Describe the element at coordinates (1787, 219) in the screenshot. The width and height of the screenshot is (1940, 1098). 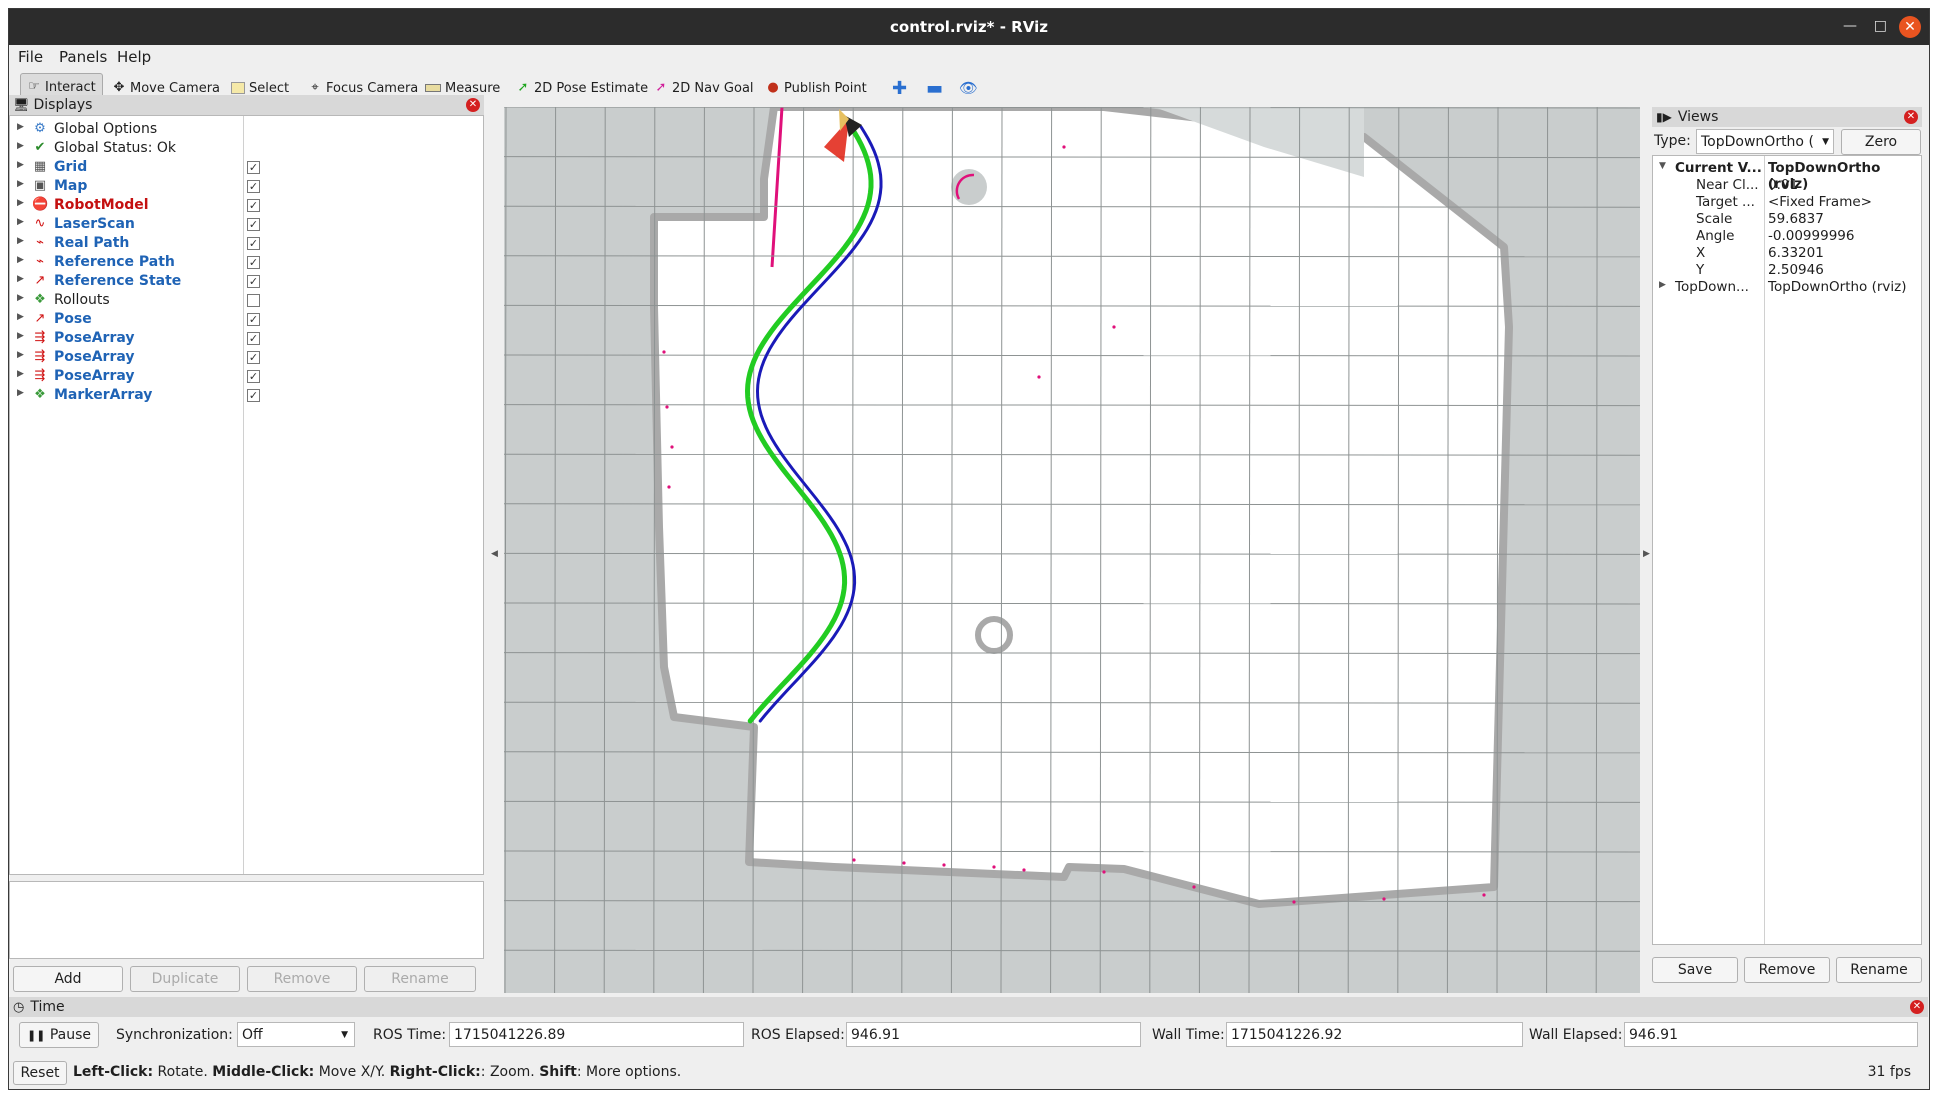
I see `view-property-row: Scale 59.6837` at that location.